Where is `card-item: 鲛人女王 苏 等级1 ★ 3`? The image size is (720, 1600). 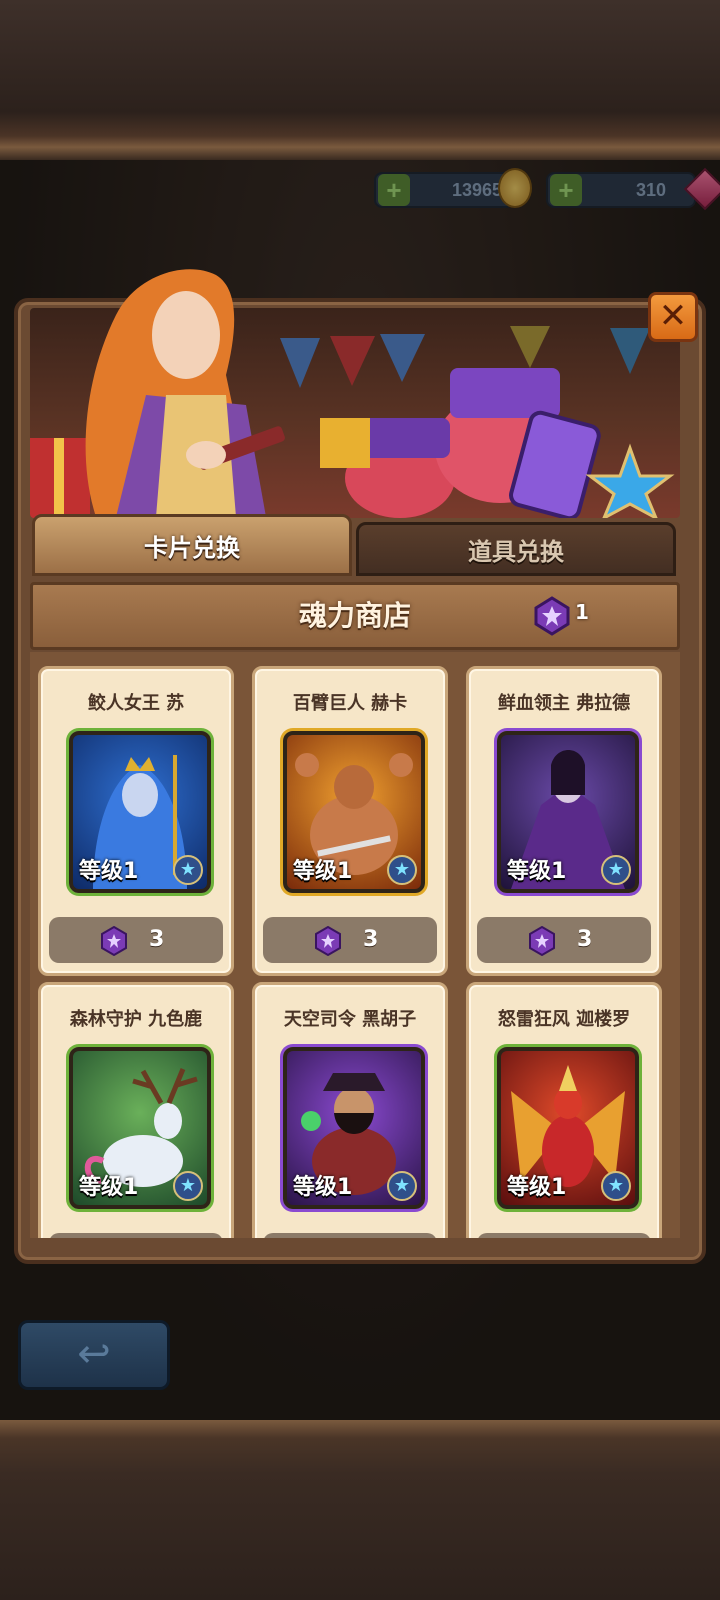
card-item: 鲛人女王 苏 等级1 ★ 3 is located at coordinates (136, 821).